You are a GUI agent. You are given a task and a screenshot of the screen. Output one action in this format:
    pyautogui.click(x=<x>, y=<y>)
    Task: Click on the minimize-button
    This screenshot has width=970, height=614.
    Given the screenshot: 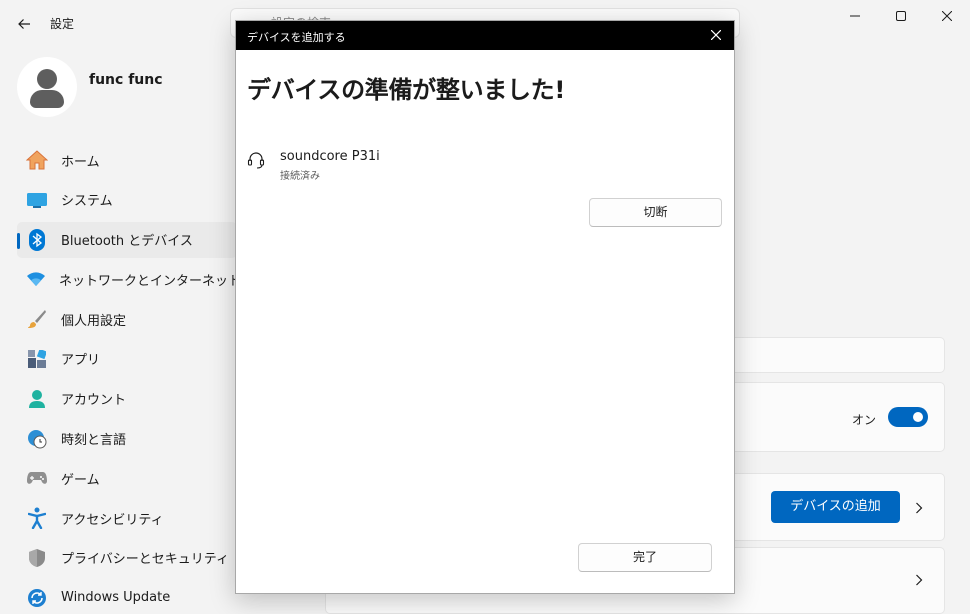 What is the action you would take?
    pyautogui.click(x=855, y=16)
    